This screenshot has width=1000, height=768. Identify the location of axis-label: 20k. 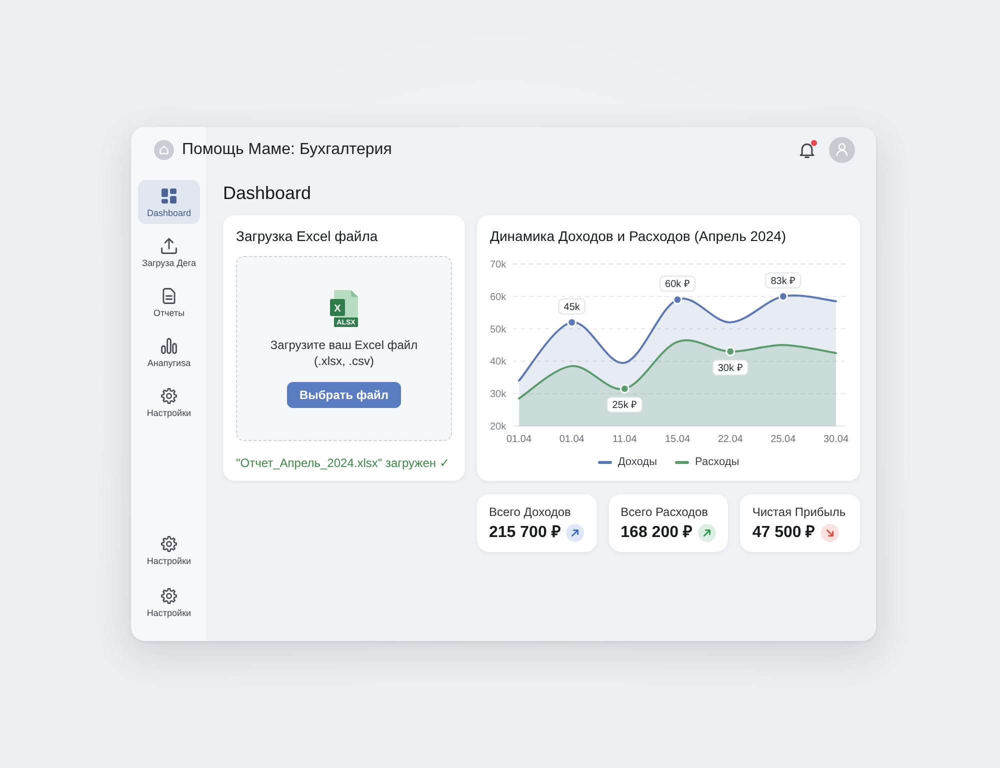
(498, 427).